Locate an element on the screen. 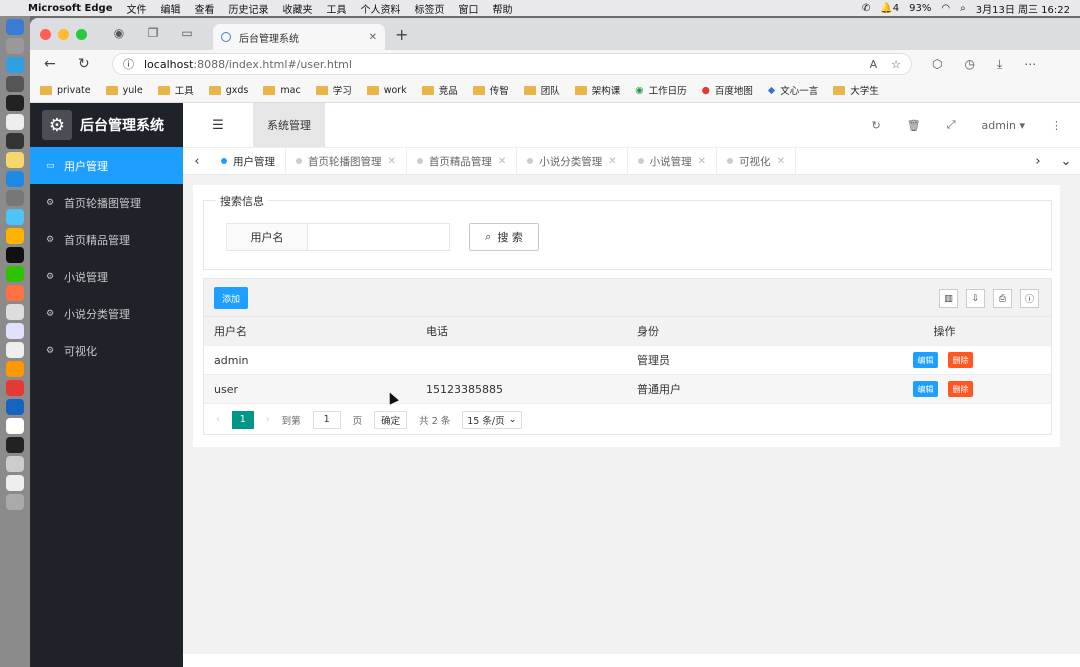  clear-cache-icon: 🗑 is located at coordinates (914, 125).